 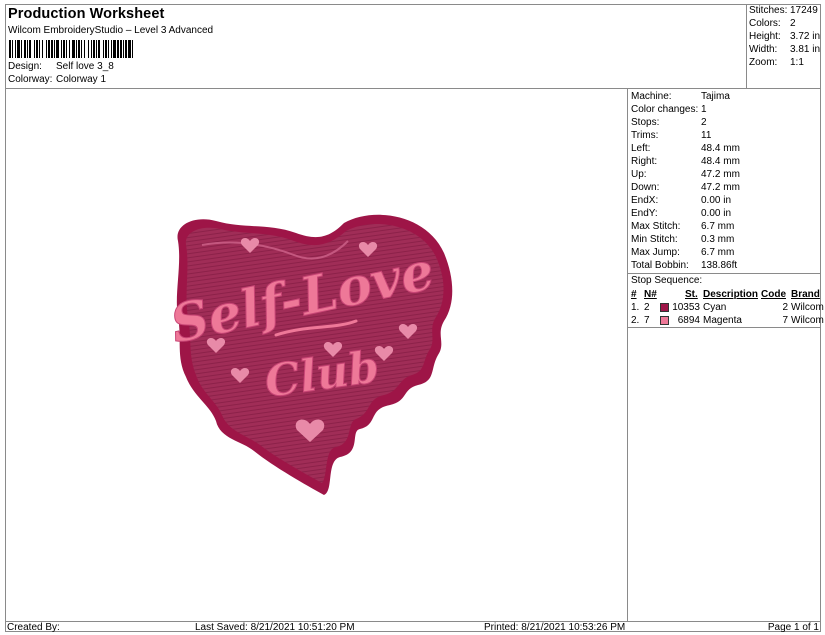 What do you see at coordinates (33, 627) in the screenshot?
I see `created-by: Created By:` at bounding box center [33, 627].